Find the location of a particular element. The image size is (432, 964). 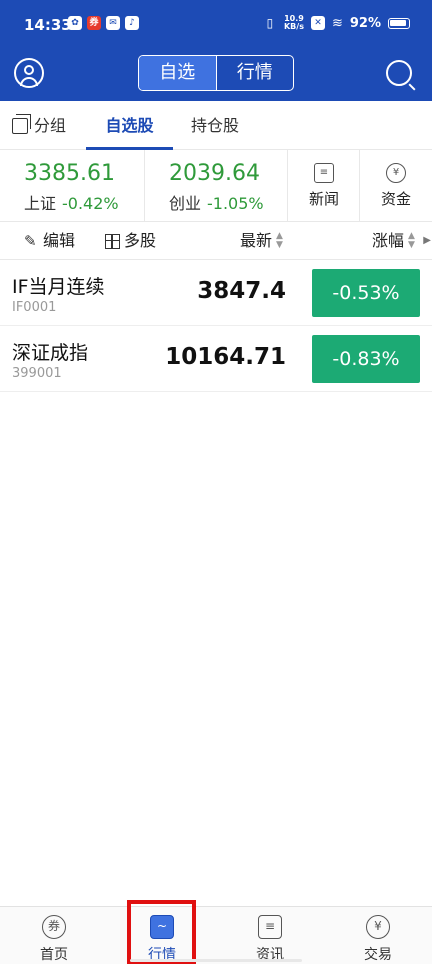

wifi-icon: ≋ is located at coordinates (337, 23).